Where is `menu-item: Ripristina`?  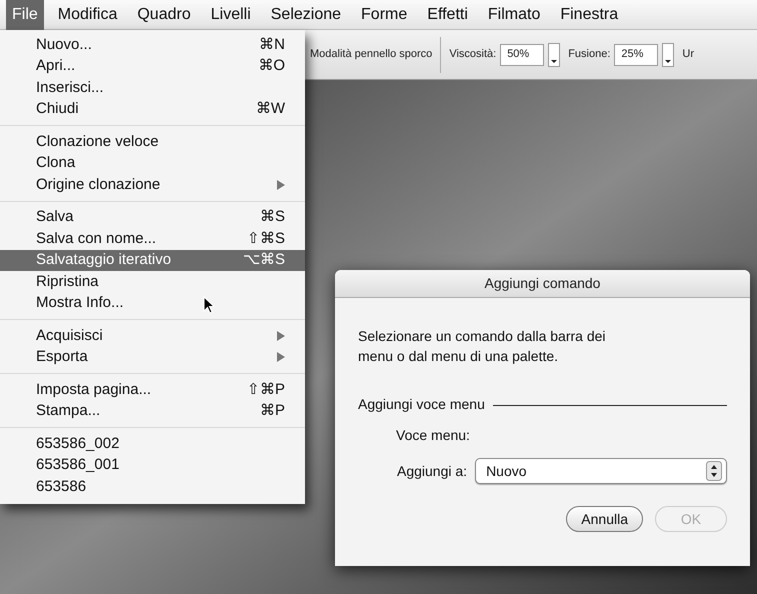
menu-item: Ripristina is located at coordinates (152, 281).